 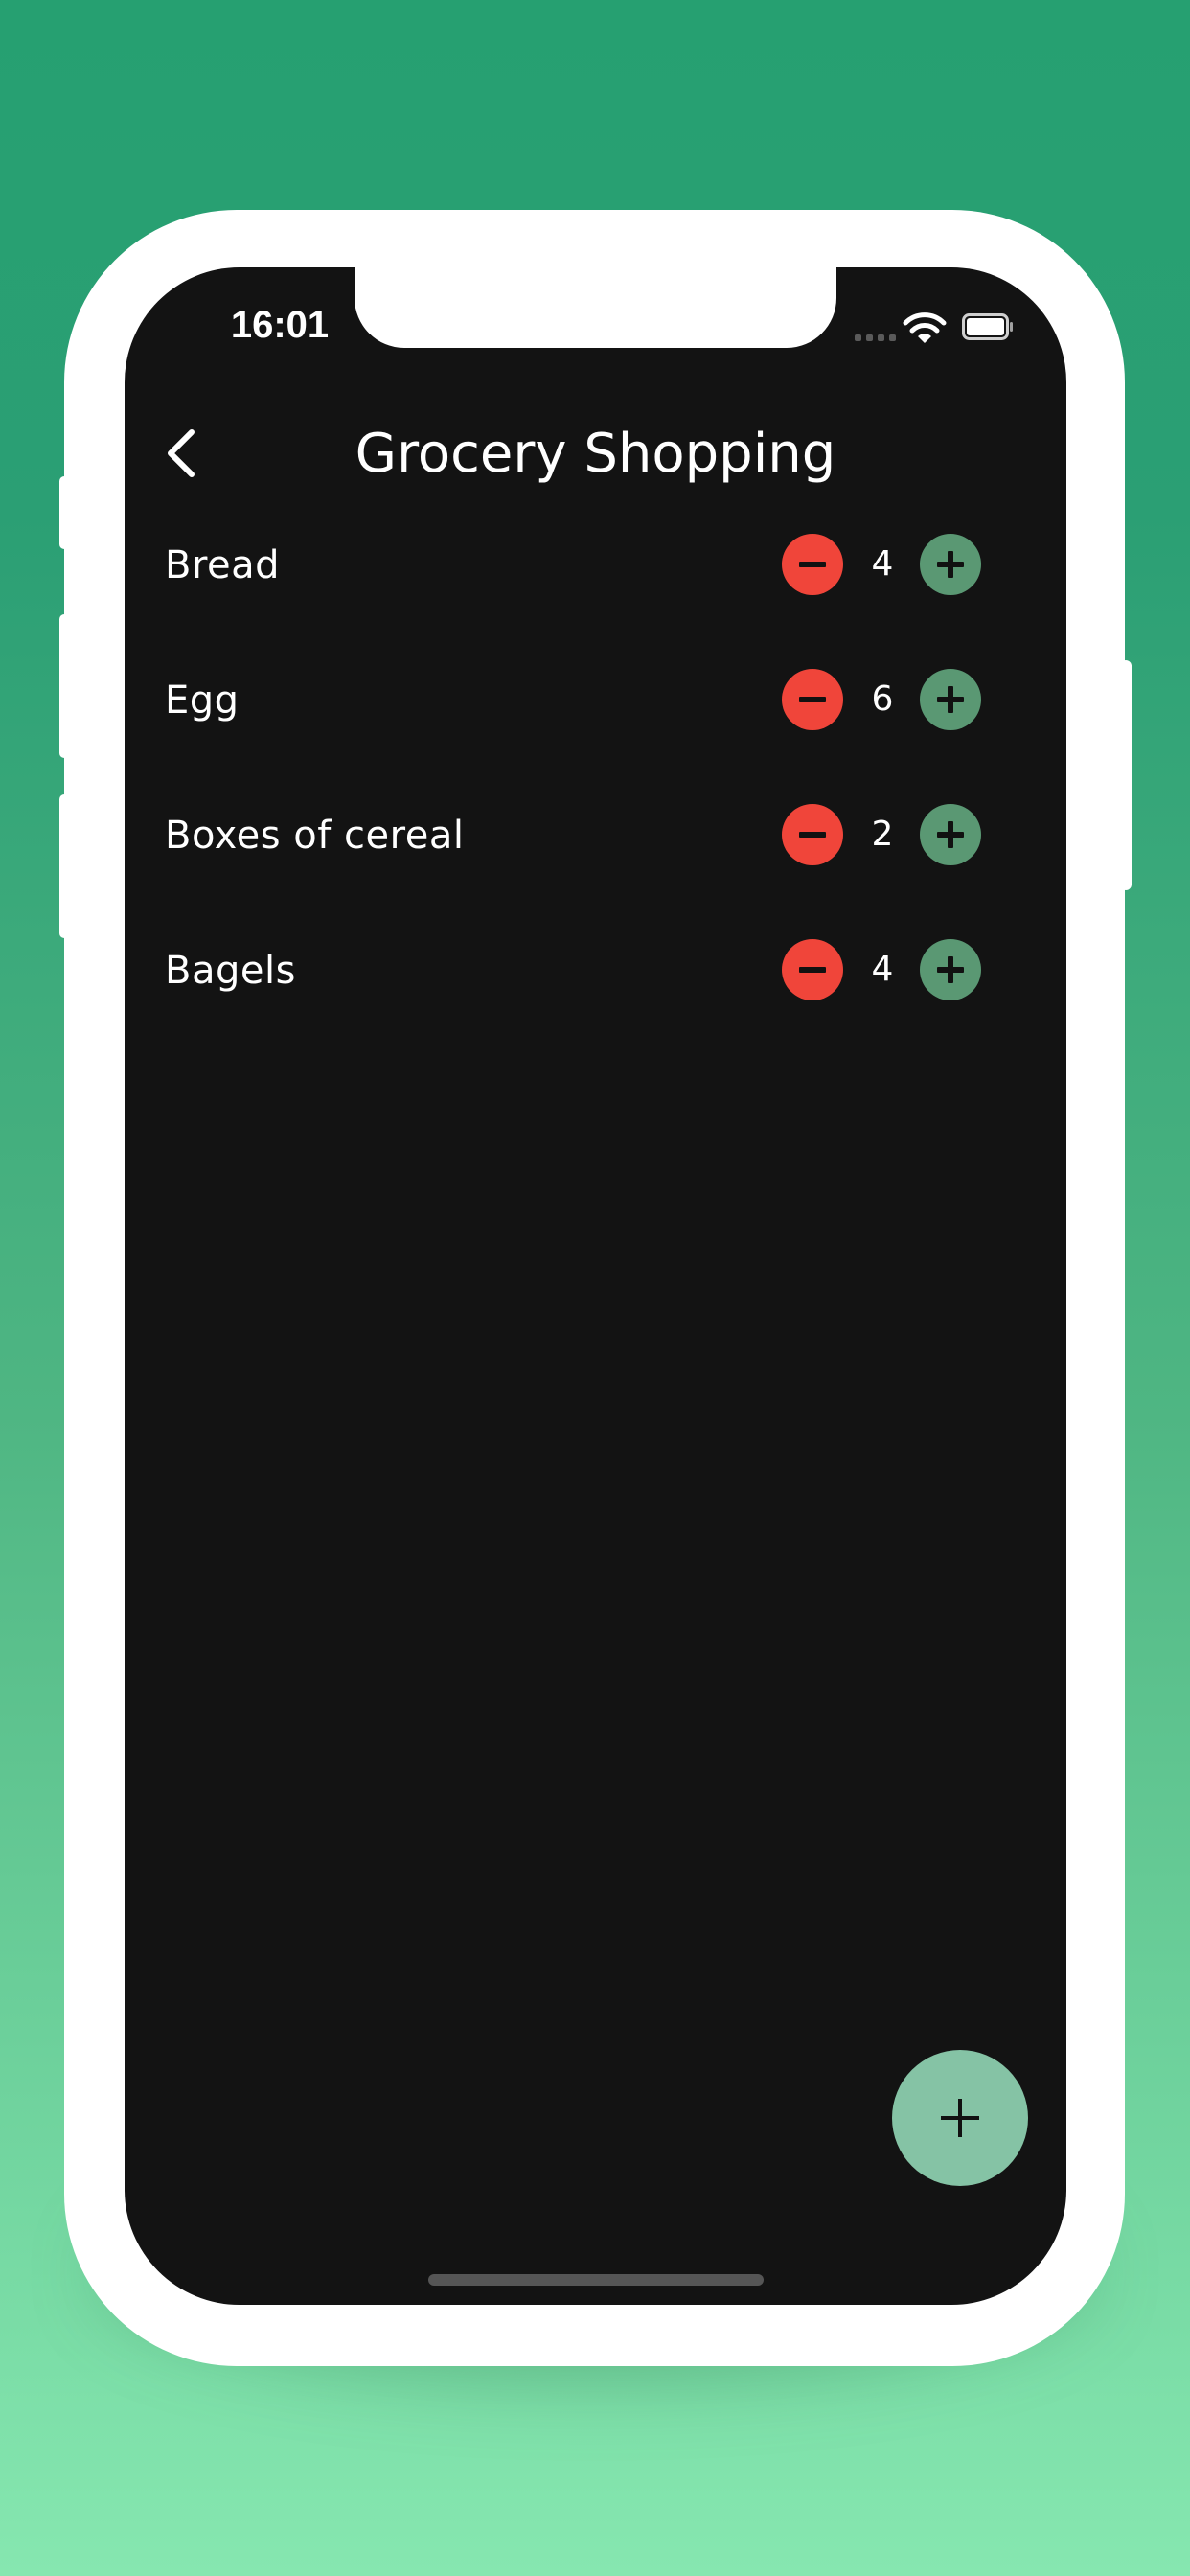 I want to click on quantity-stepper: 2, so click(x=883, y=835).